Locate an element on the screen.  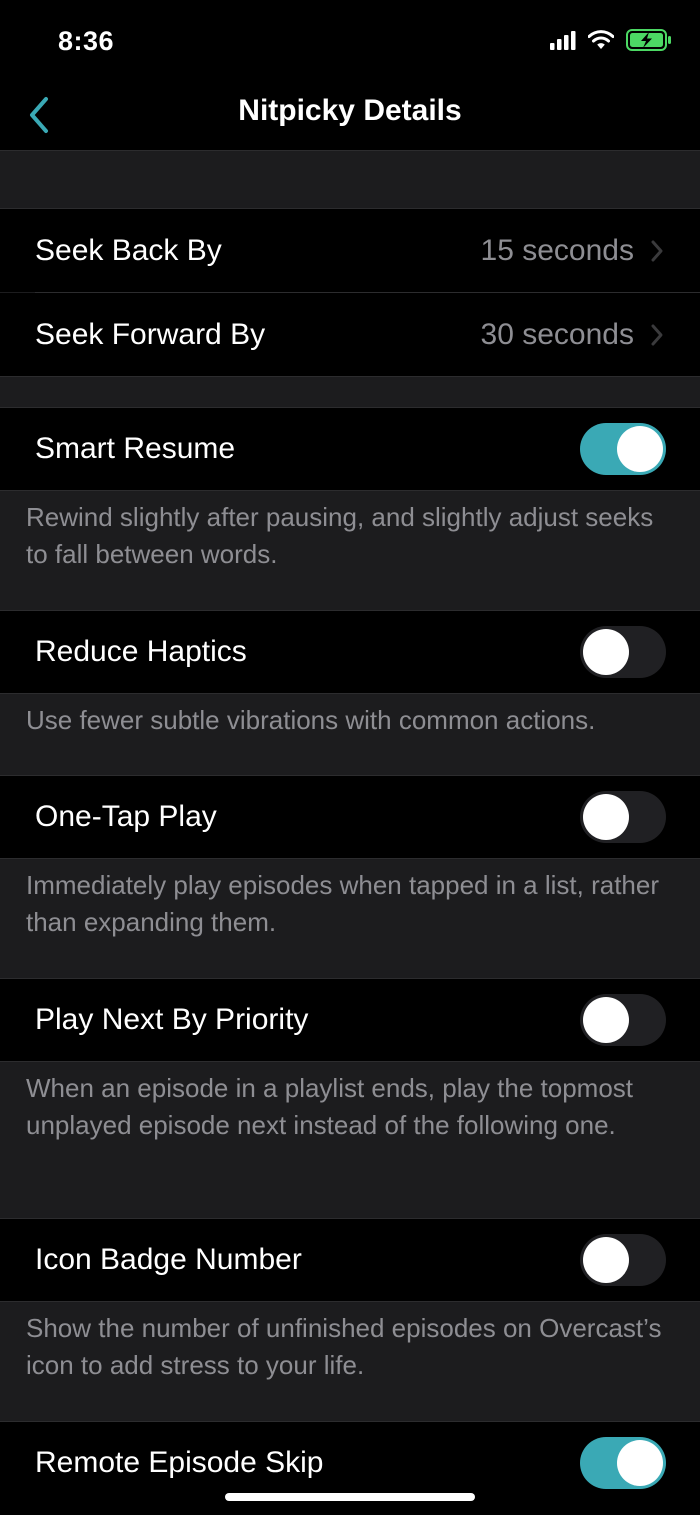
status-icons is located at coordinates (611, 42).